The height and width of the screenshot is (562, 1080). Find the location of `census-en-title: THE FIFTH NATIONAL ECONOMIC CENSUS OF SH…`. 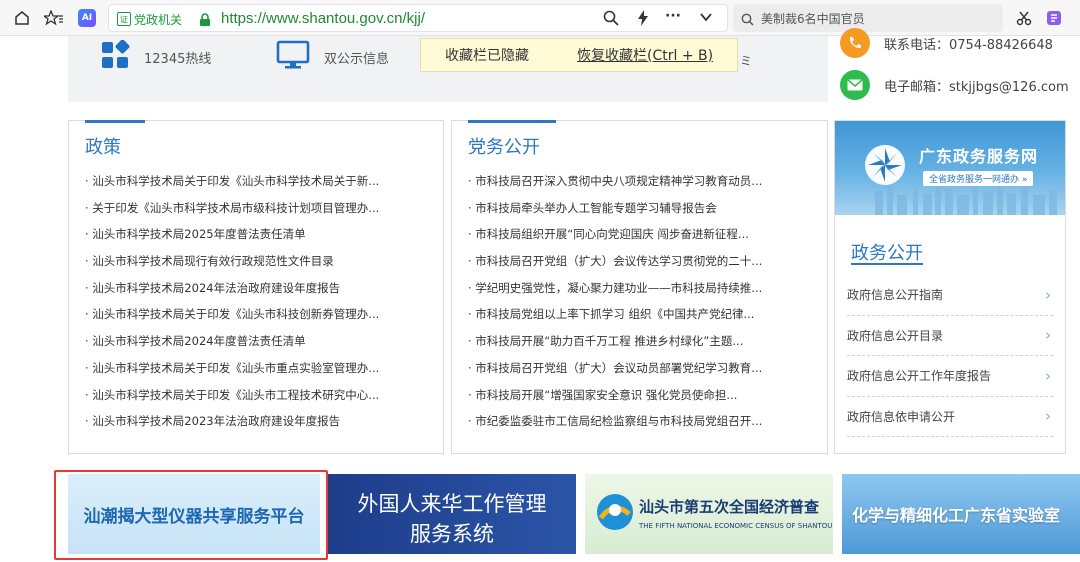

census-en-title: THE FIFTH NATIONAL ECONOMIC CENSUS OF SH… is located at coordinates (736, 526).